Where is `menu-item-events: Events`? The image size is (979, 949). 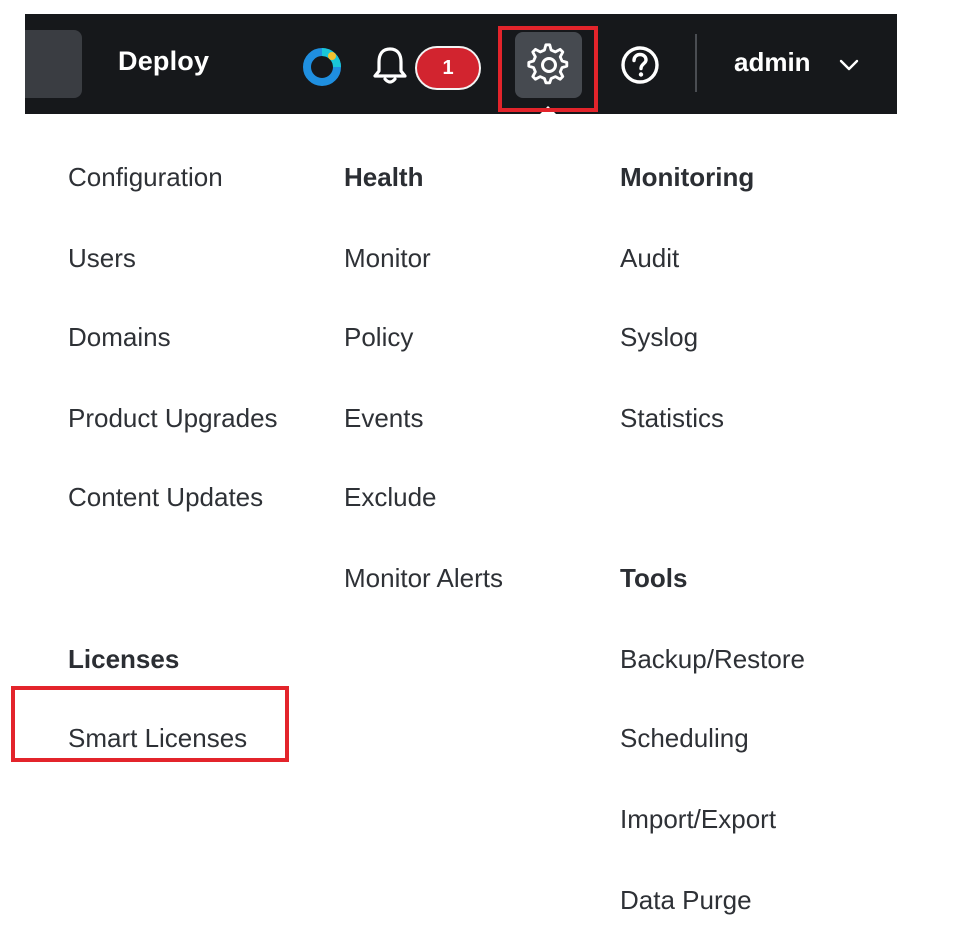 menu-item-events: Events is located at coordinates (384, 418).